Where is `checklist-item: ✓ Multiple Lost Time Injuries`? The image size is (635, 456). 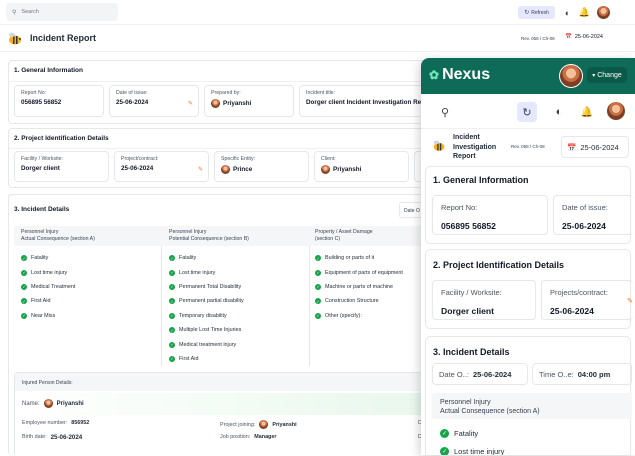 checklist-item: ✓ Multiple Lost Time Injuries is located at coordinates (206, 330).